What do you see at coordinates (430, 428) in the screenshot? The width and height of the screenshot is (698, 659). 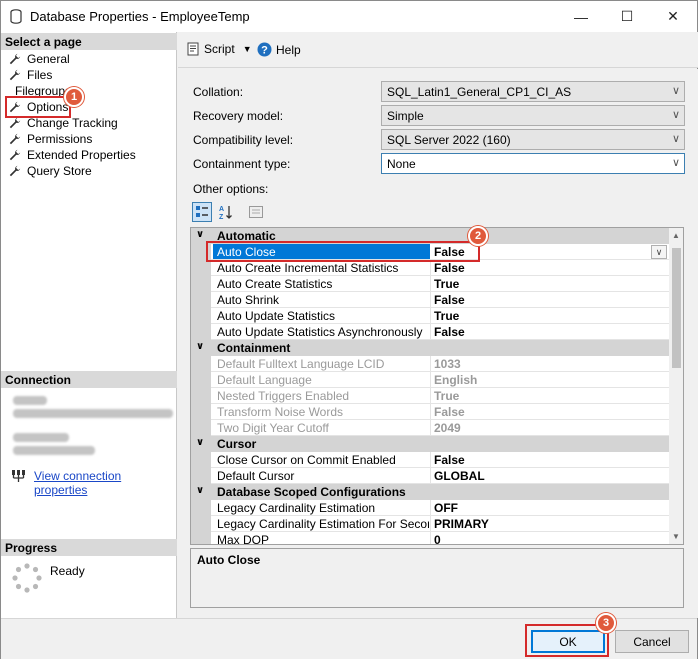 I see `property-row-two-digit-year-cutoff: Two Digit Year Cutoff 2049` at bounding box center [430, 428].